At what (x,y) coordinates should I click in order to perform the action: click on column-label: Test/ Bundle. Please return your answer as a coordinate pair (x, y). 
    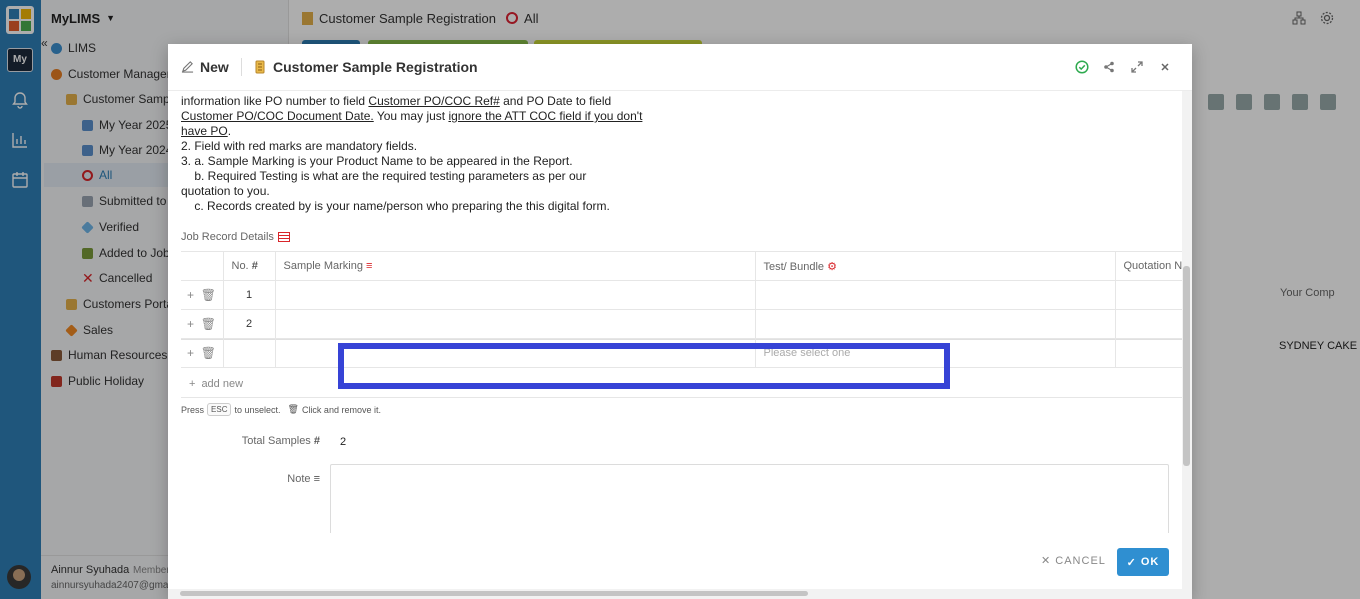
    Looking at the image, I should click on (794, 266).